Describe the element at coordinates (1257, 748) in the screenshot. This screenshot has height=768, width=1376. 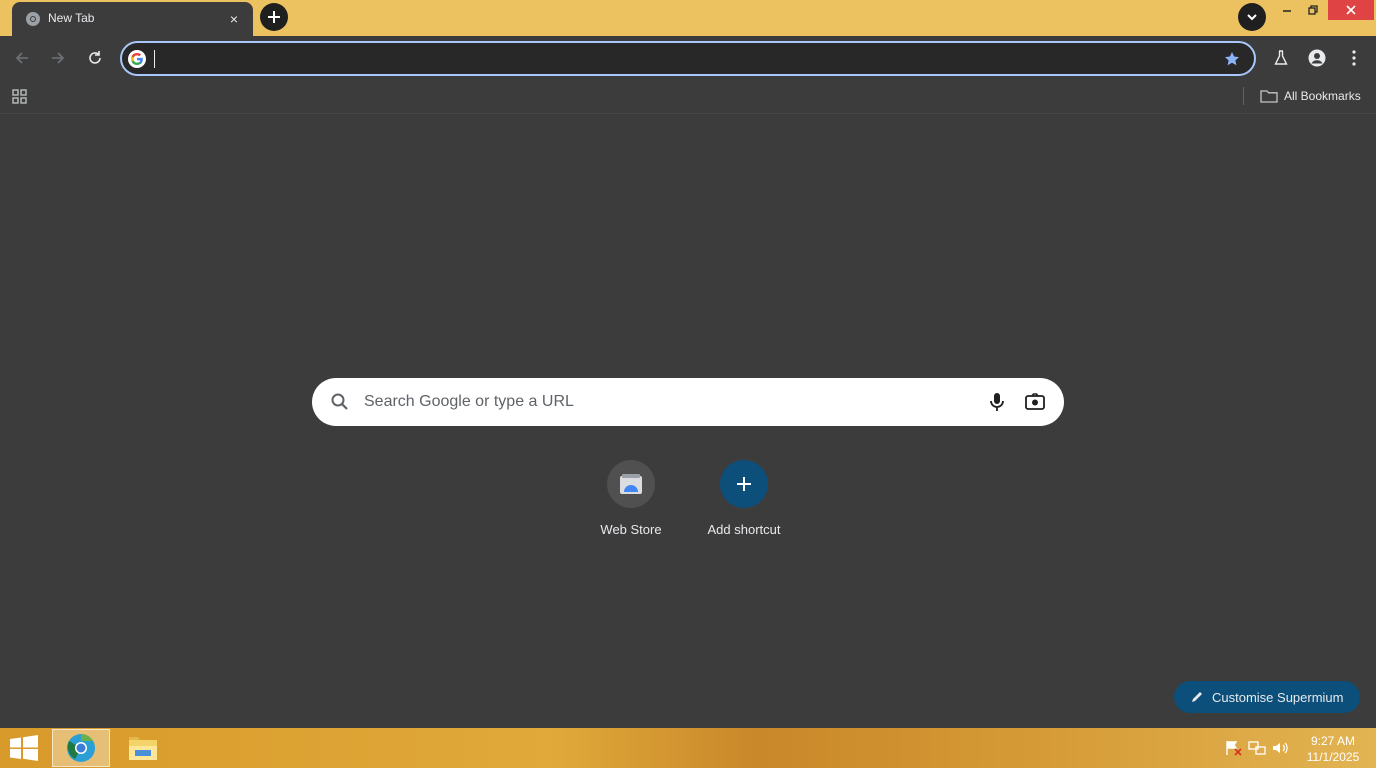
I see `network-icon` at that location.